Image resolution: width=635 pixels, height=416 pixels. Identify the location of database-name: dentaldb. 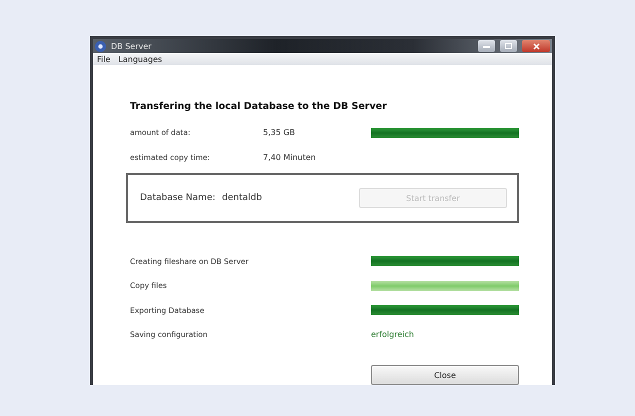
(242, 198).